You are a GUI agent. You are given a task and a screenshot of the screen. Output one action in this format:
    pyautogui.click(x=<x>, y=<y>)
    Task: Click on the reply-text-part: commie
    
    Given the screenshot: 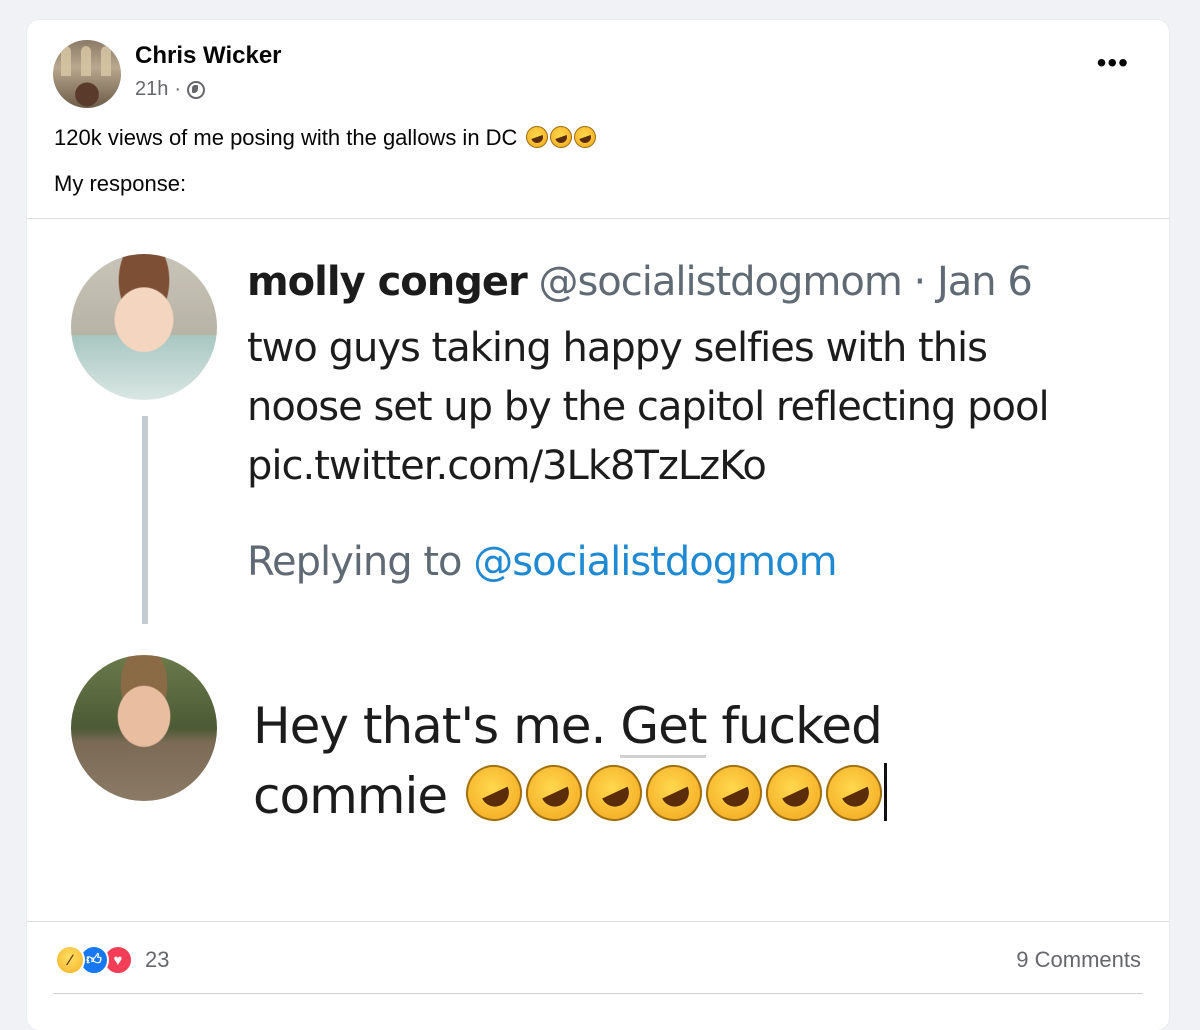 What is the action you would take?
    pyautogui.click(x=350, y=796)
    